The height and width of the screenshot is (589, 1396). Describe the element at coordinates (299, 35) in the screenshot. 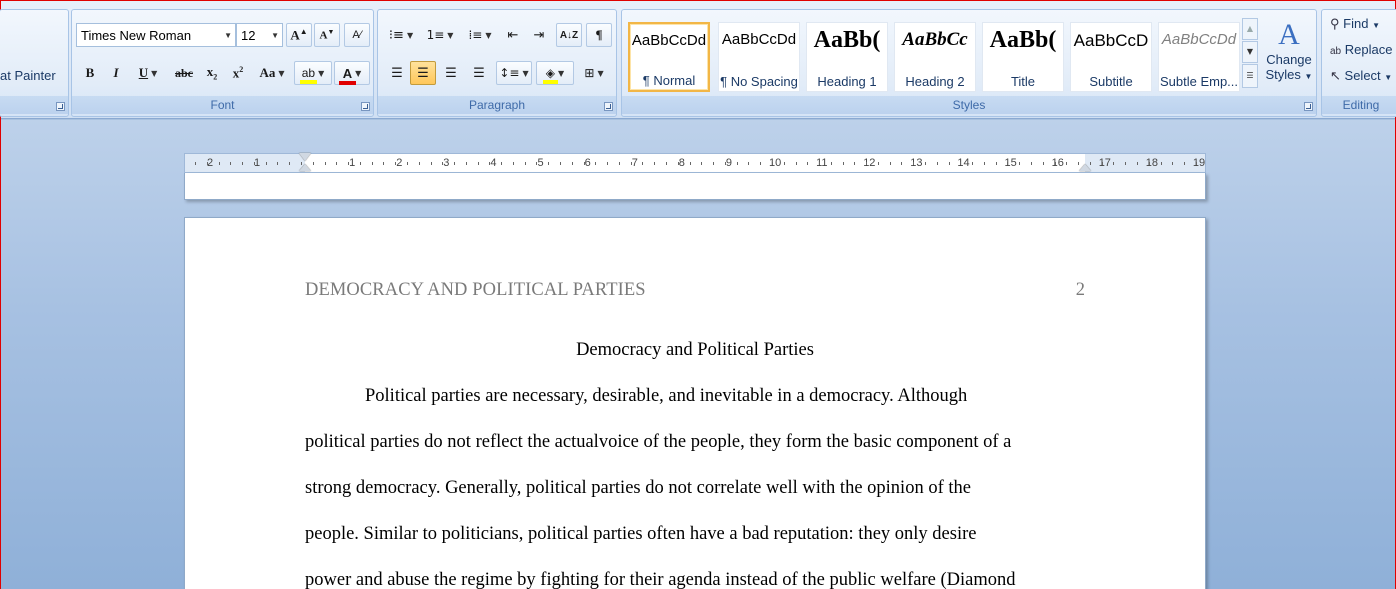

I see `grow-font-button: A▲` at that location.